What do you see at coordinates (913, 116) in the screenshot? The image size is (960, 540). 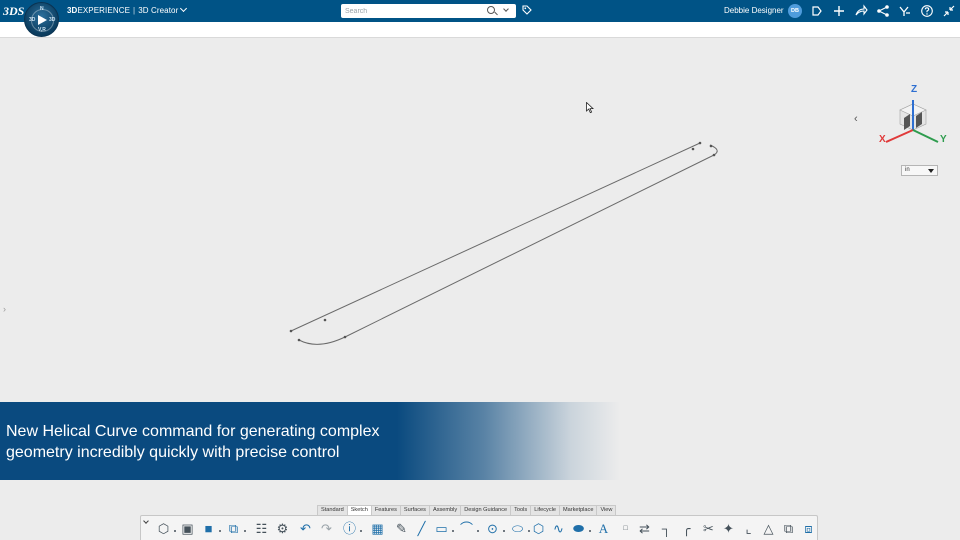 I see `orientation-triad: Z X Y` at bounding box center [913, 116].